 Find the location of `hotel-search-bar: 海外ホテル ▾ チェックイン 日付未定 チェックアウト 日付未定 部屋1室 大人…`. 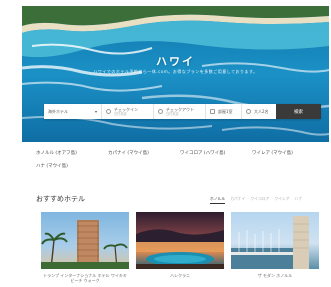

hotel-search-bar: 海外ホテル ▾ チェックイン 日付未定 チェックアウト 日付未定 部屋1室 大人… is located at coordinates (182, 111).